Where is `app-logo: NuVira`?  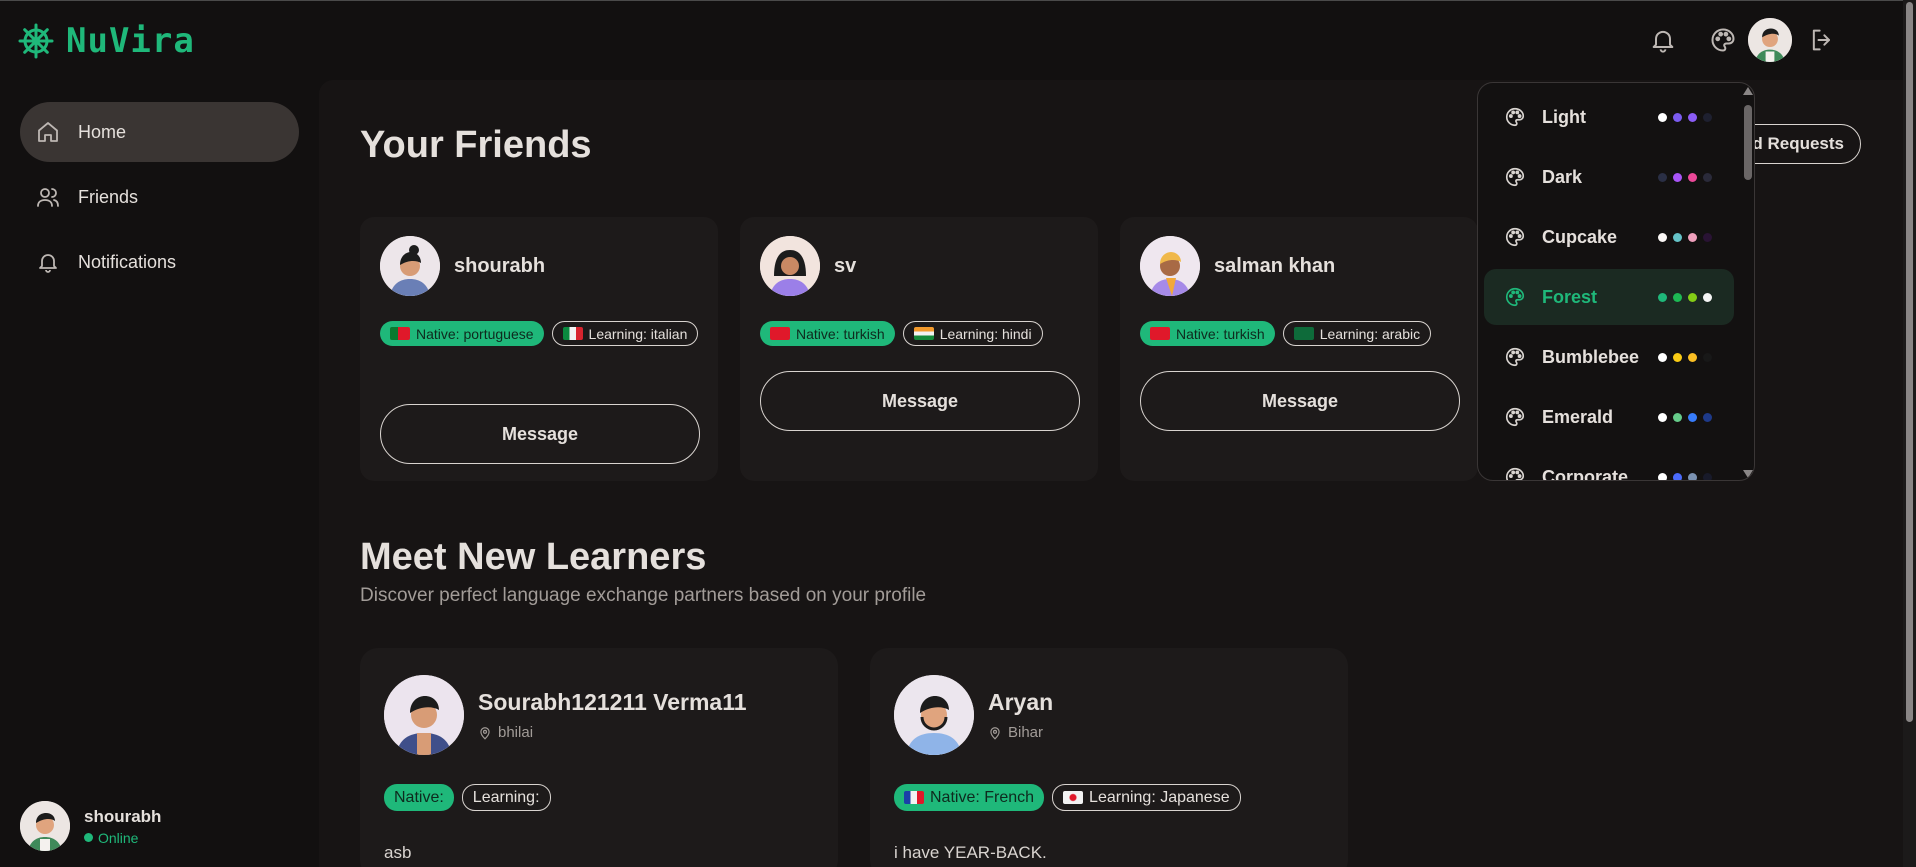
app-logo: NuVira is located at coordinates (106, 41).